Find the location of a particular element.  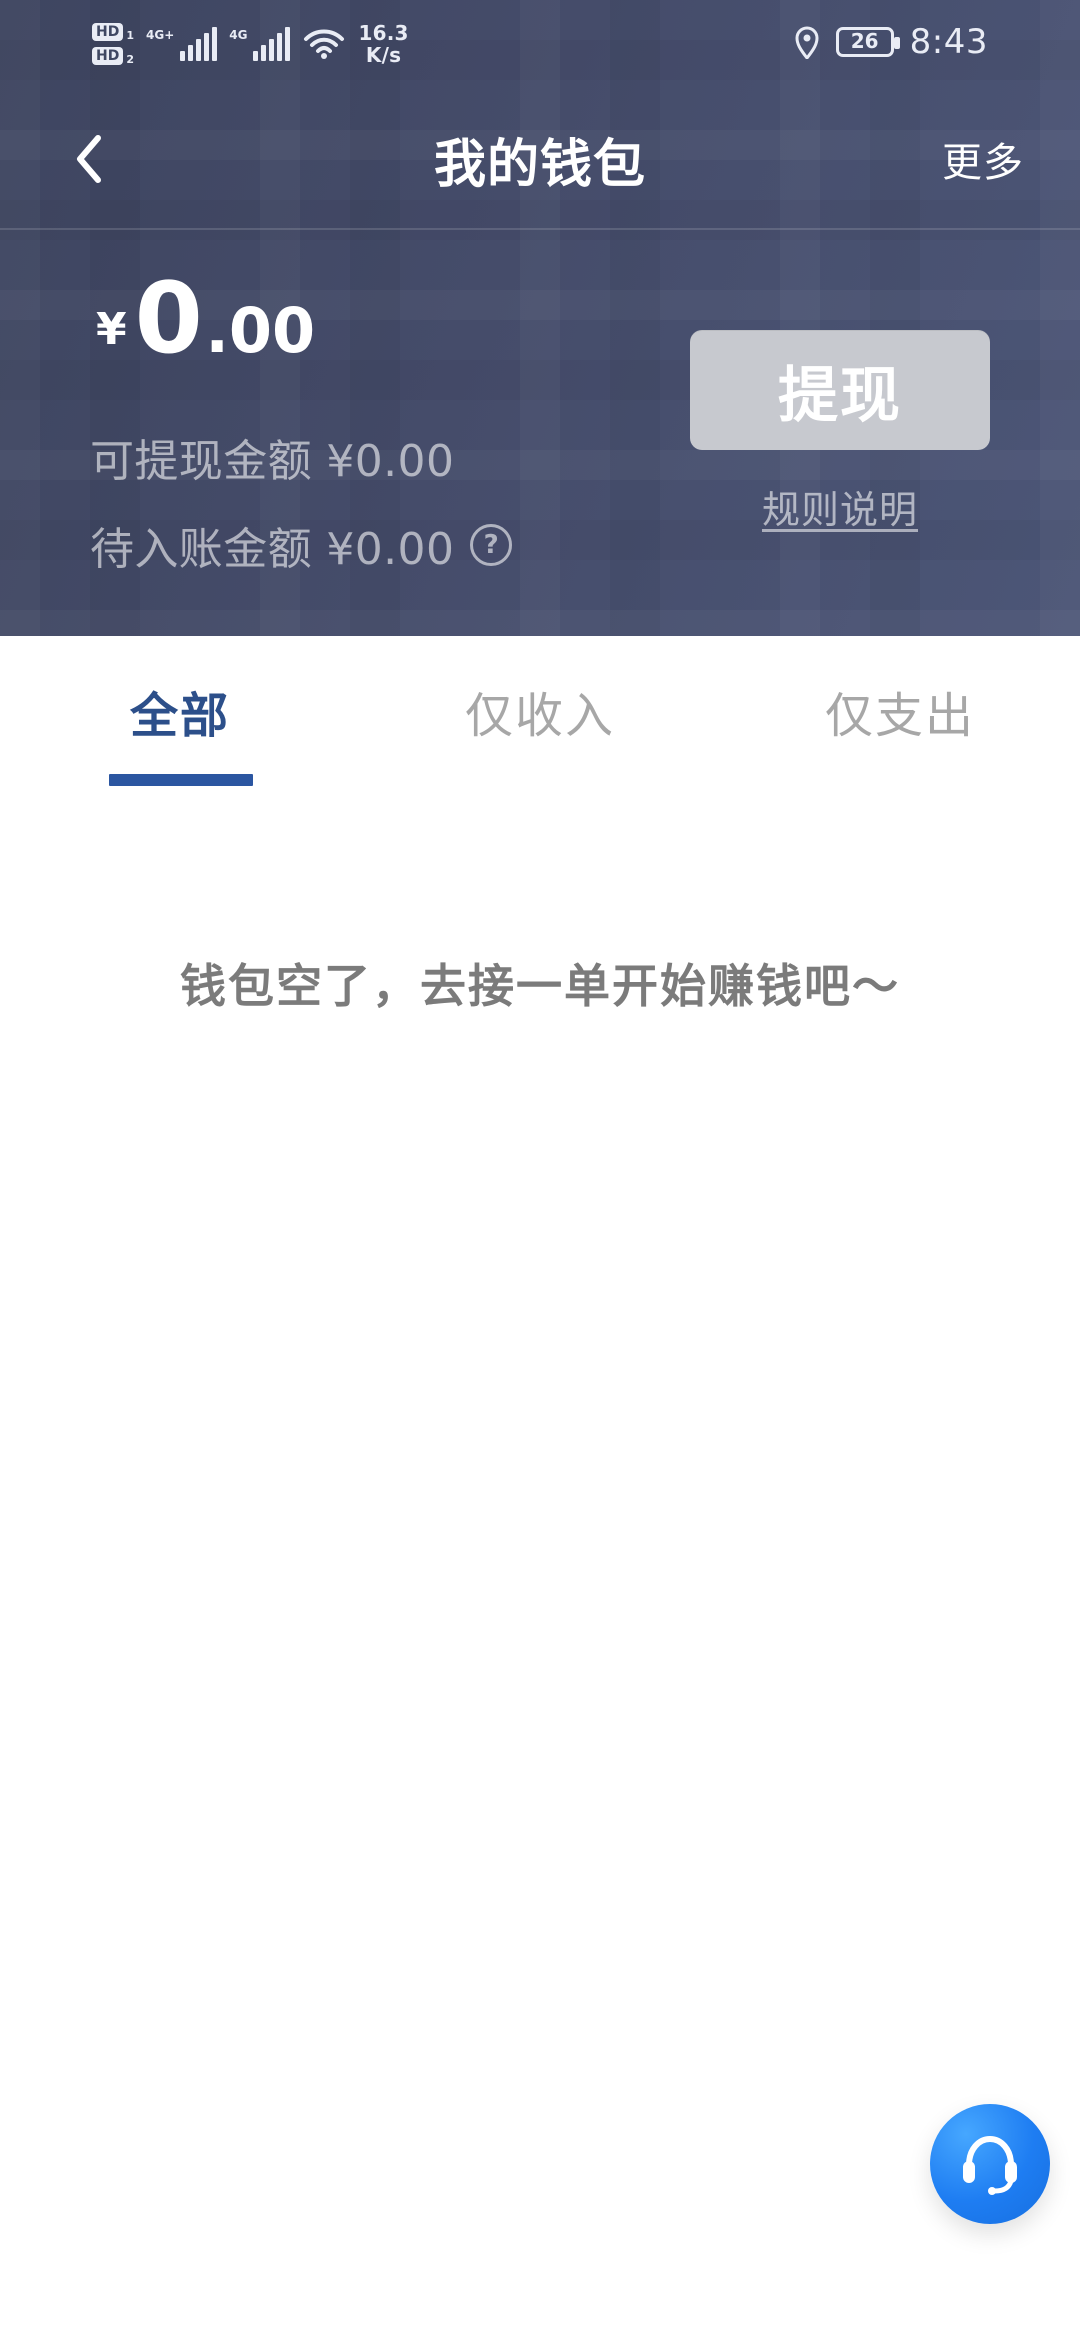

tab-all: 全部 is located at coordinates (180, 711).